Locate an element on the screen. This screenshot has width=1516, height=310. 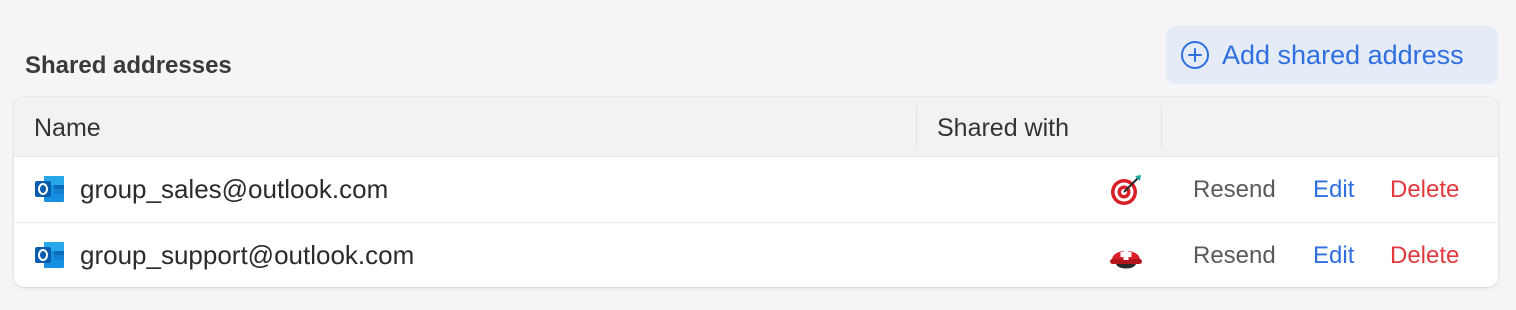
rescue-helmet-icon is located at coordinates (1126, 256).